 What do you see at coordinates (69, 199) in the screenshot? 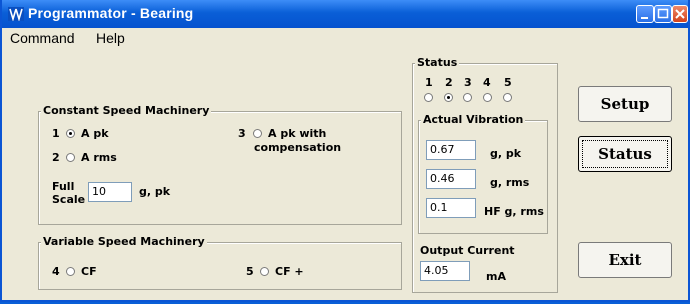
I see `full-scale-label-line2: Scale` at bounding box center [69, 199].